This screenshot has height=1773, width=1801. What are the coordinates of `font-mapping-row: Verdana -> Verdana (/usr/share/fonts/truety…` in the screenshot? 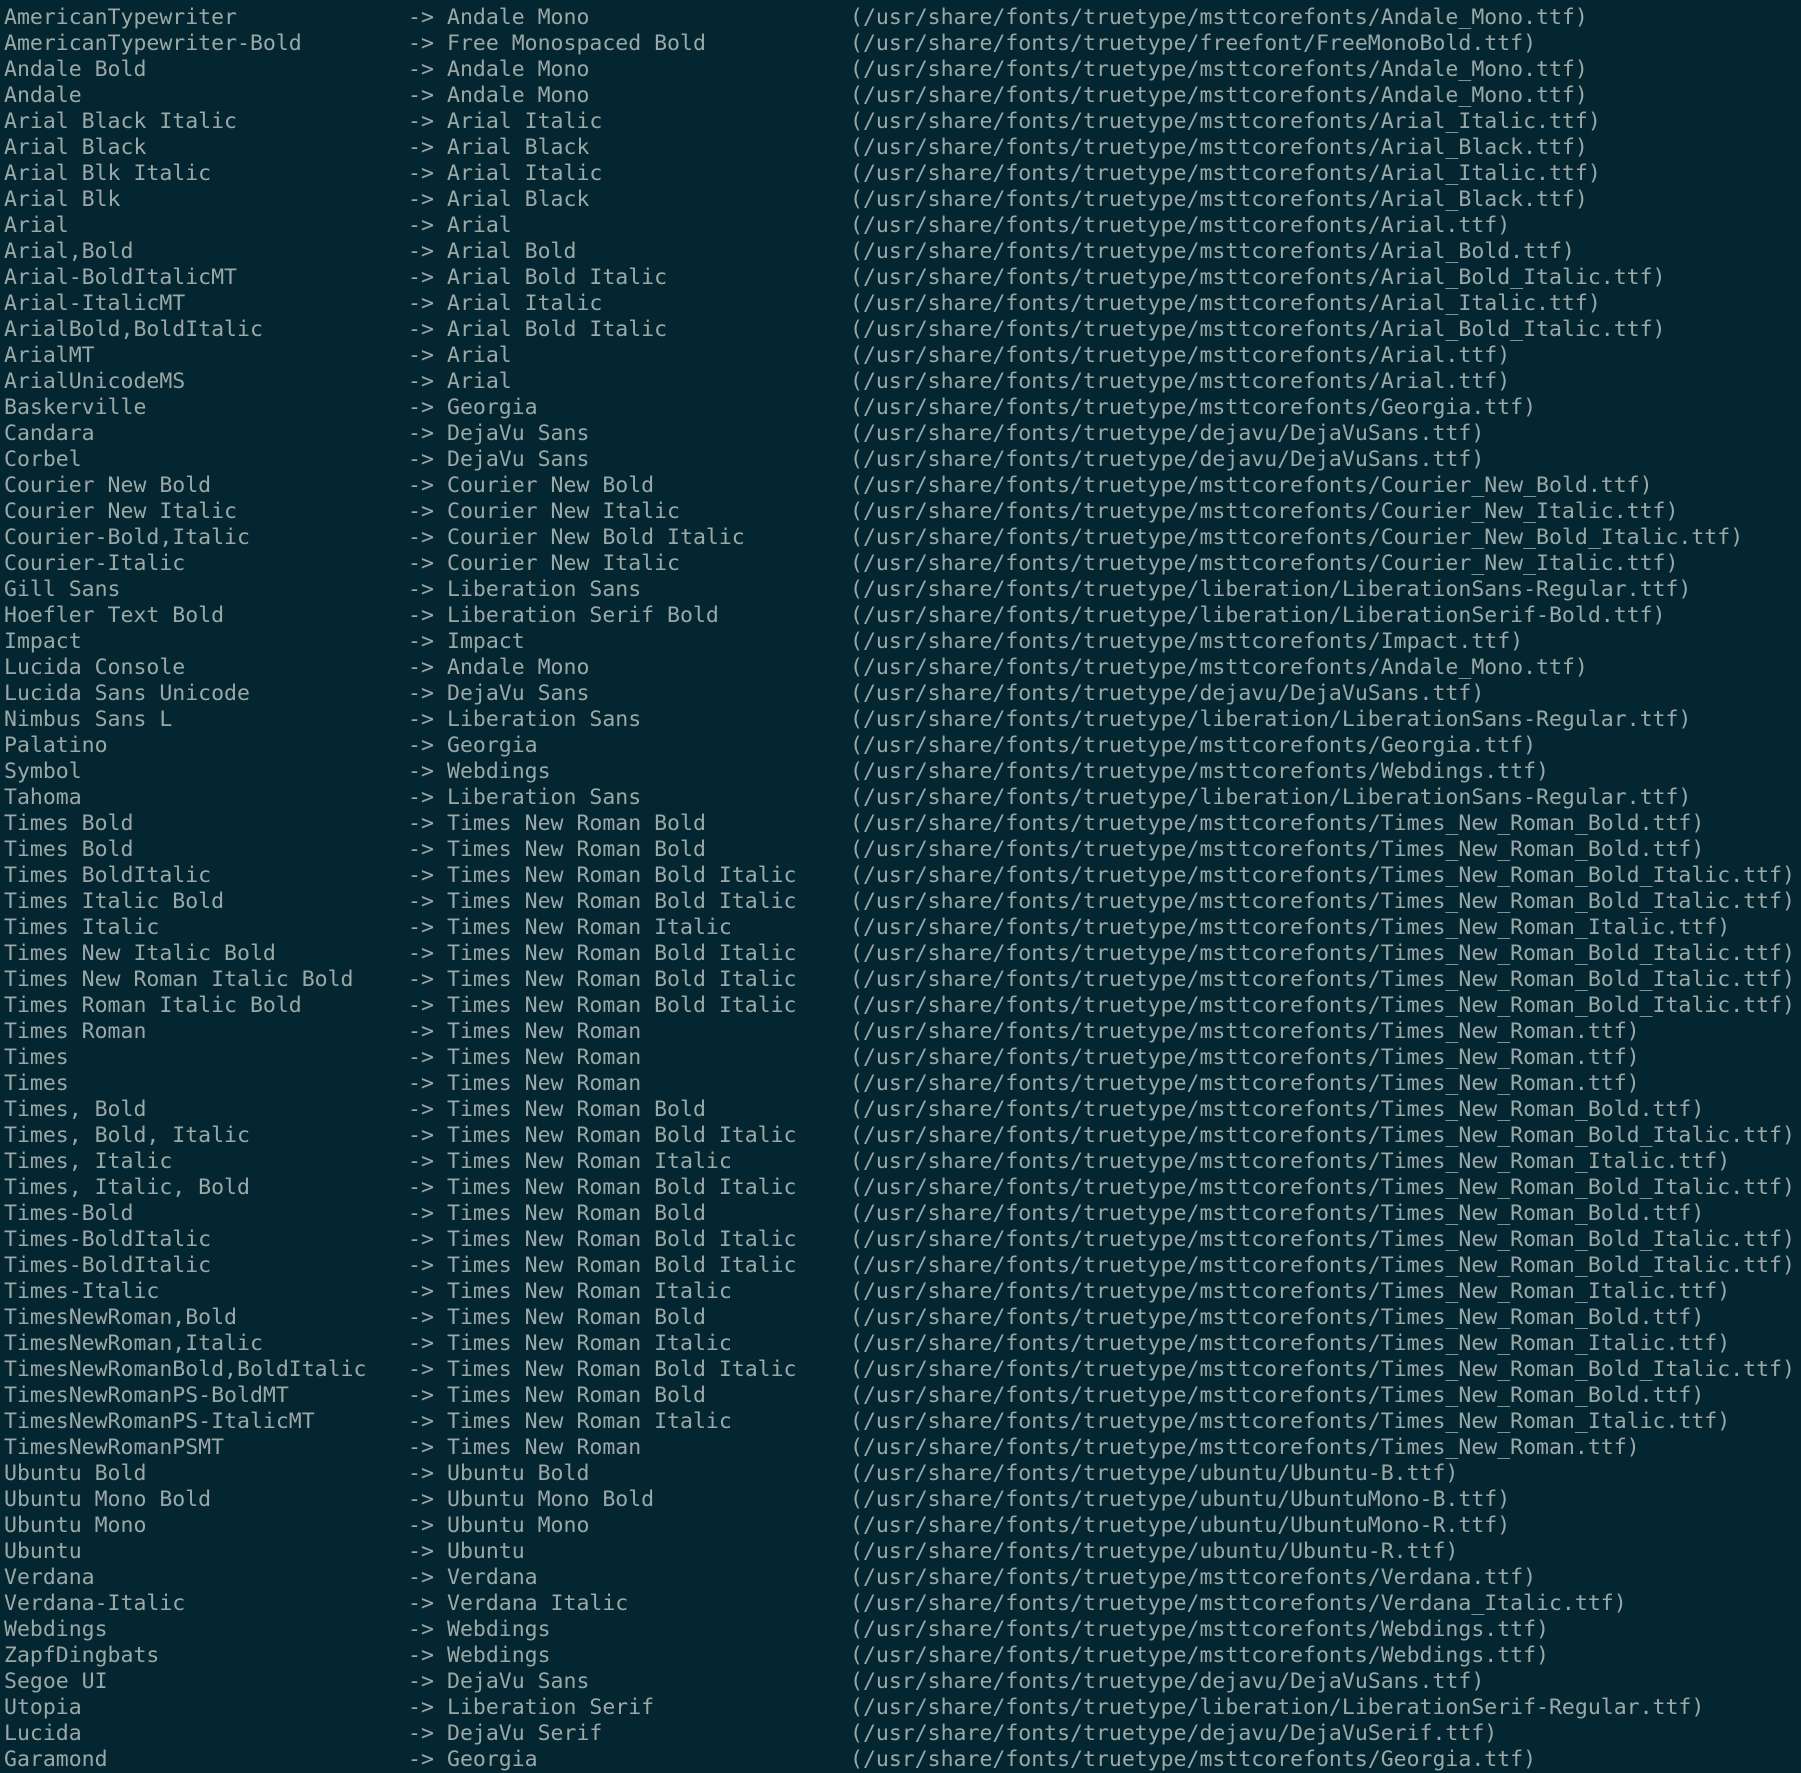 It's located at (900, 1578).